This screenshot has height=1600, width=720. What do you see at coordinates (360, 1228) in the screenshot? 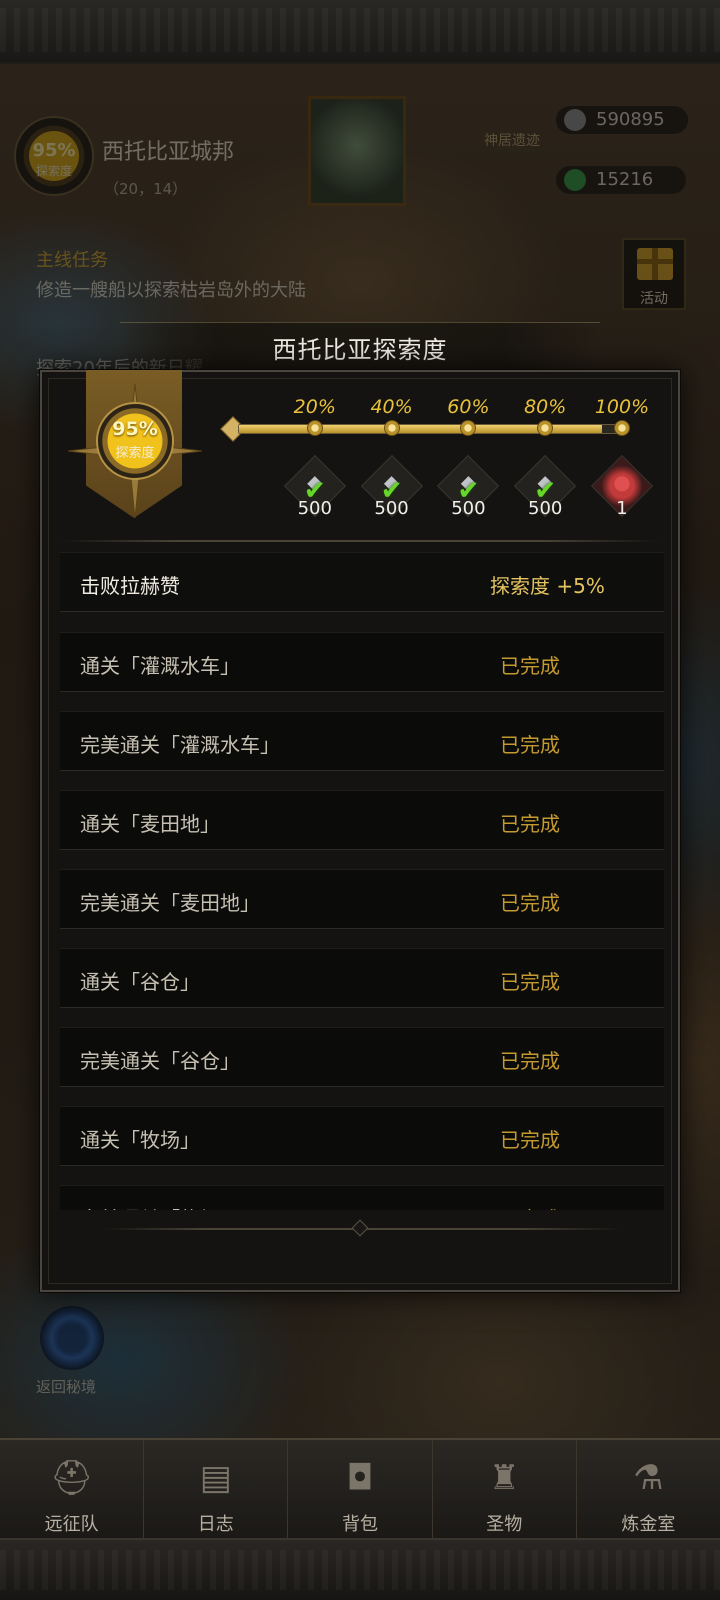
I see `ornament-icon` at bounding box center [360, 1228].